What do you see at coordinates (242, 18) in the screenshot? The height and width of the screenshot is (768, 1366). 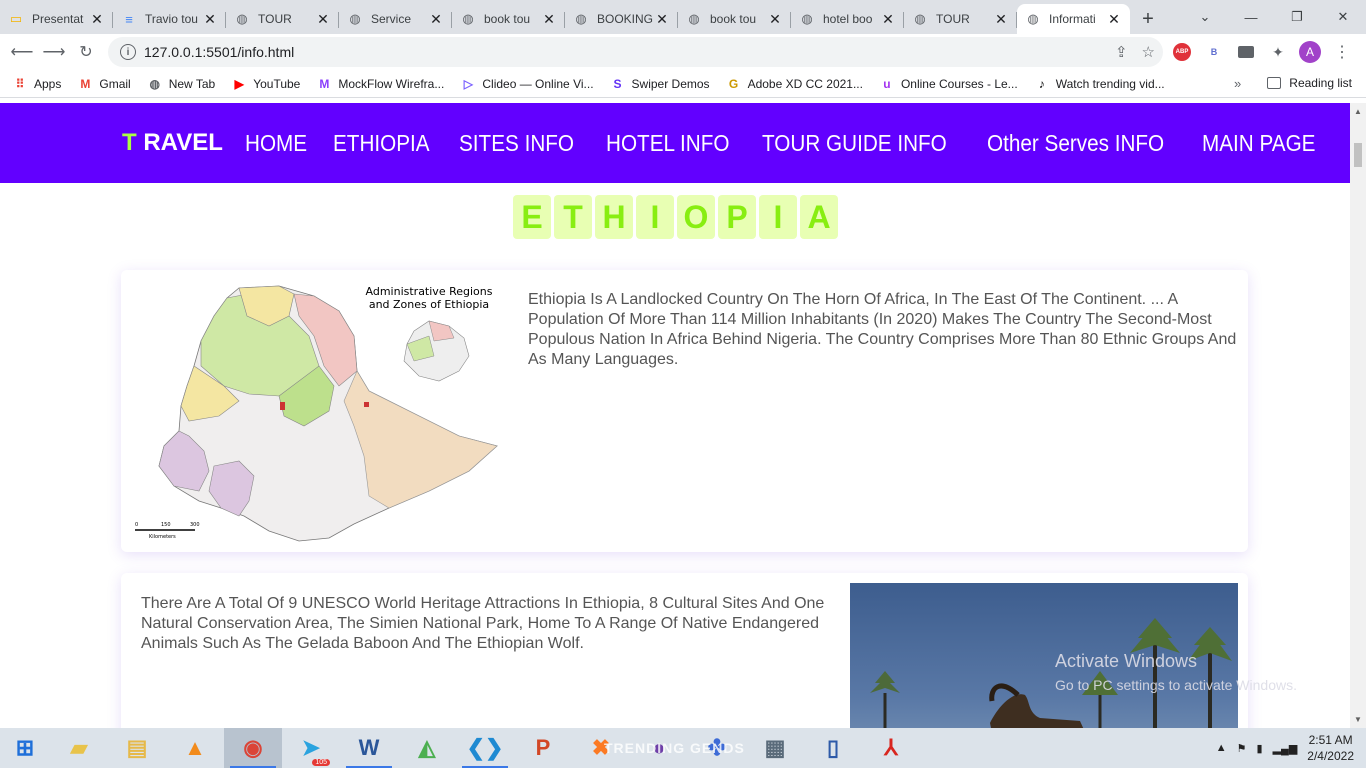 I see `globe-icon: ◍` at bounding box center [242, 18].